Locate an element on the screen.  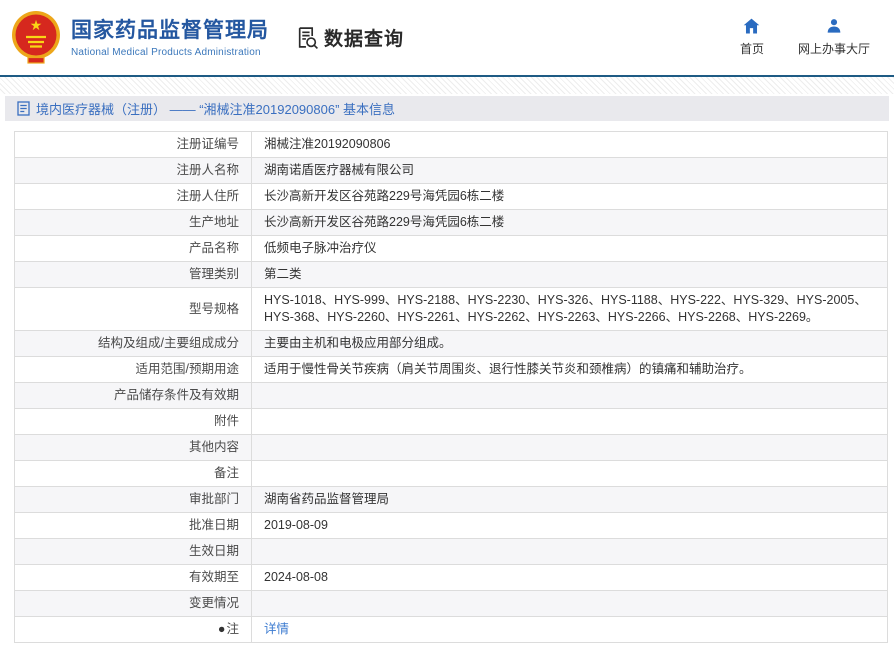
nav-label-home: 首页 is located at coordinates (751, 49).